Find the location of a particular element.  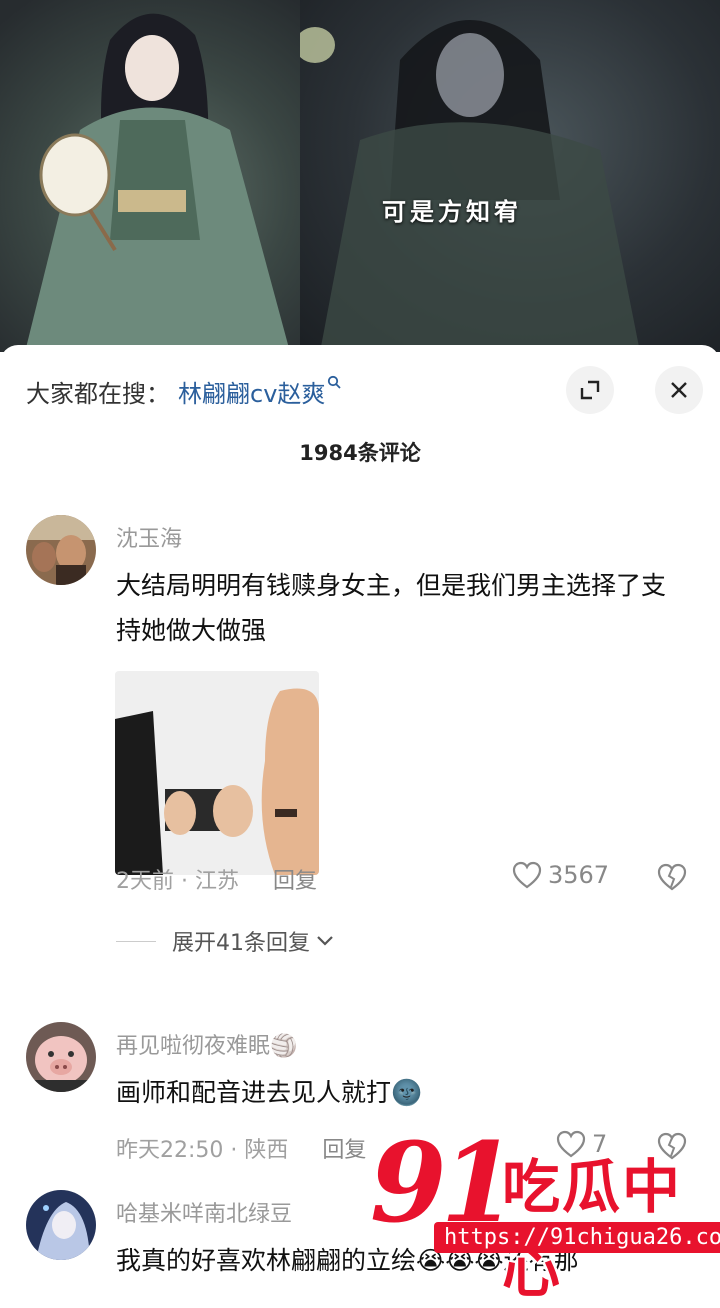

close-button is located at coordinates (679, 390).